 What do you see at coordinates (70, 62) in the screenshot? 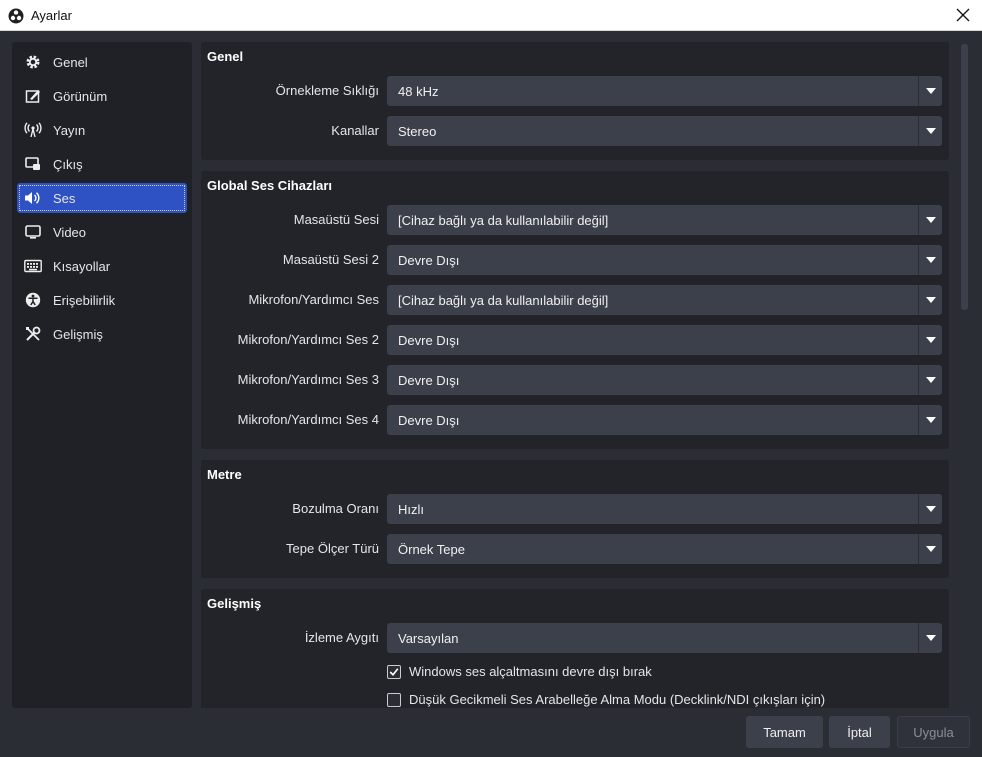
I see `sidebar-item-label: Genel` at bounding box center [70, 62].